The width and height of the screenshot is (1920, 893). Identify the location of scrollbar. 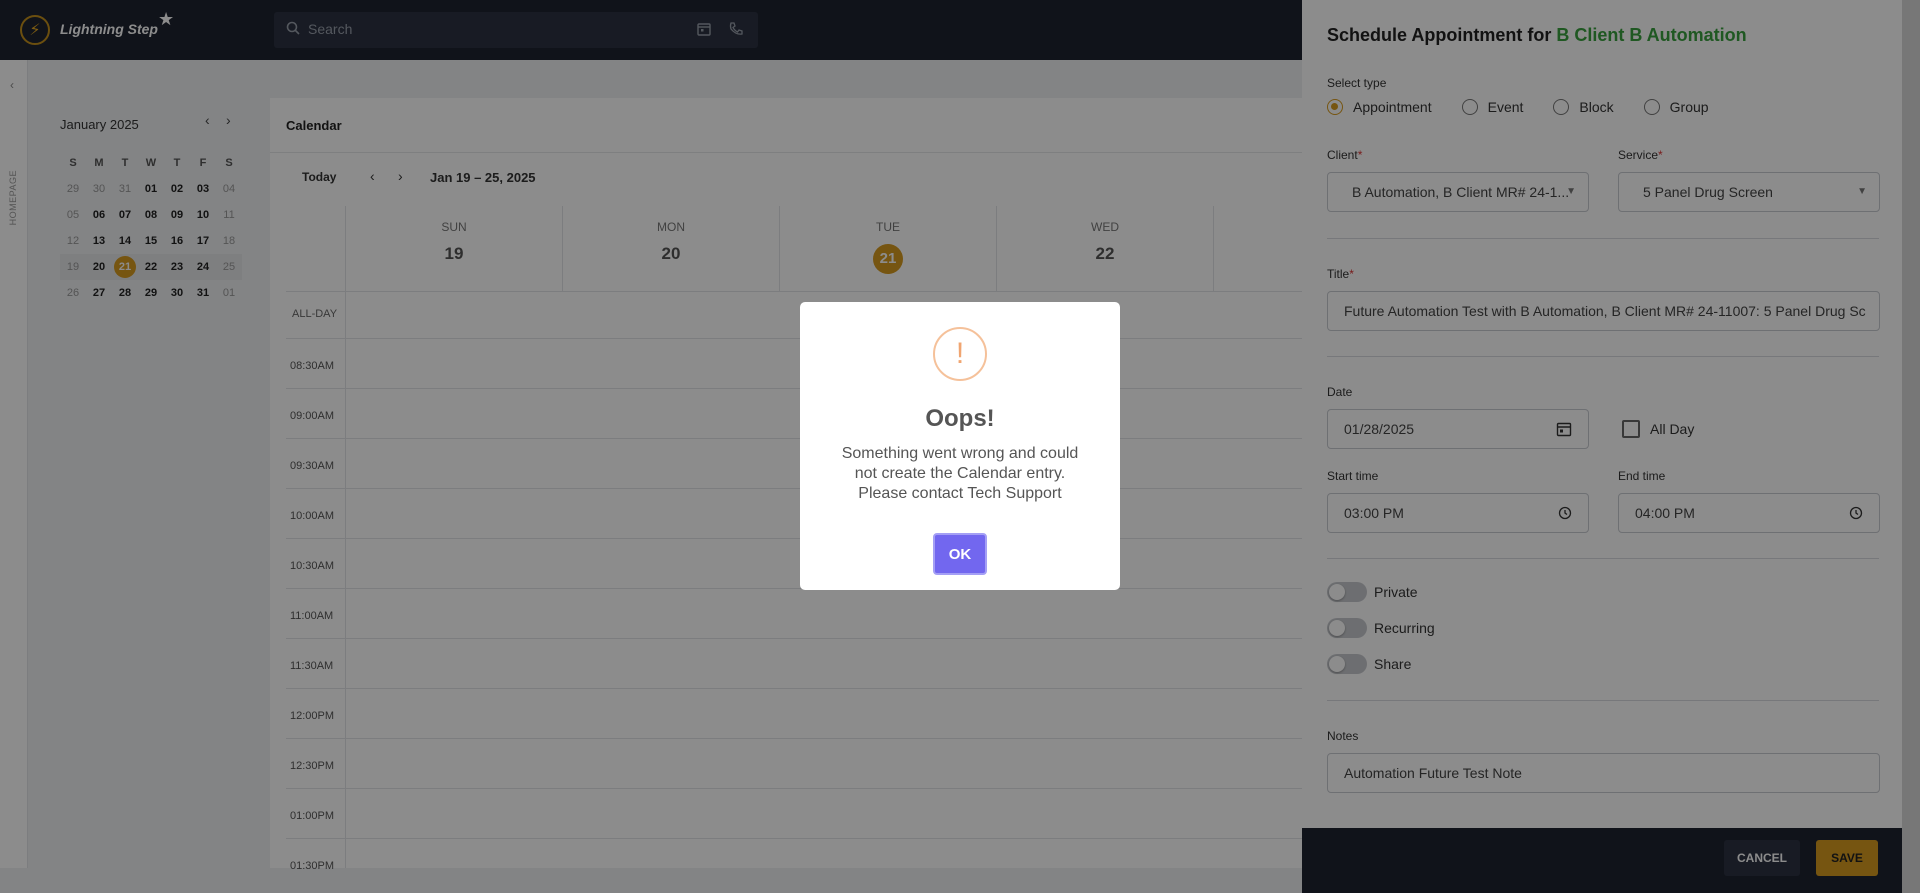
(1911, 446).